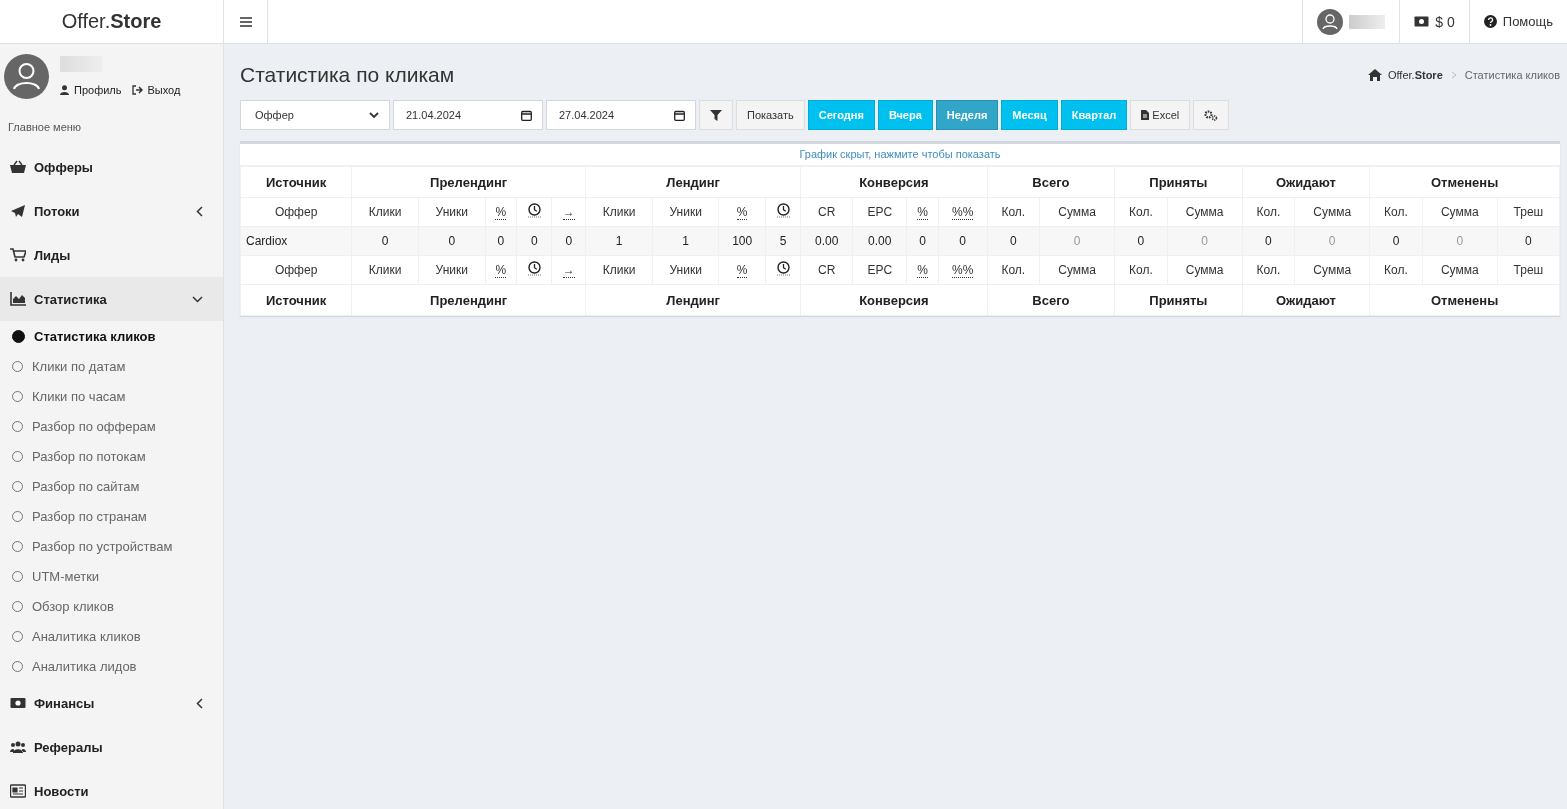 This screenshot has width=1567, height=809. What do you see at coordinates (827, 212) in the screenshot?
I see `column-header: CR` at bounding box center [827, 212].